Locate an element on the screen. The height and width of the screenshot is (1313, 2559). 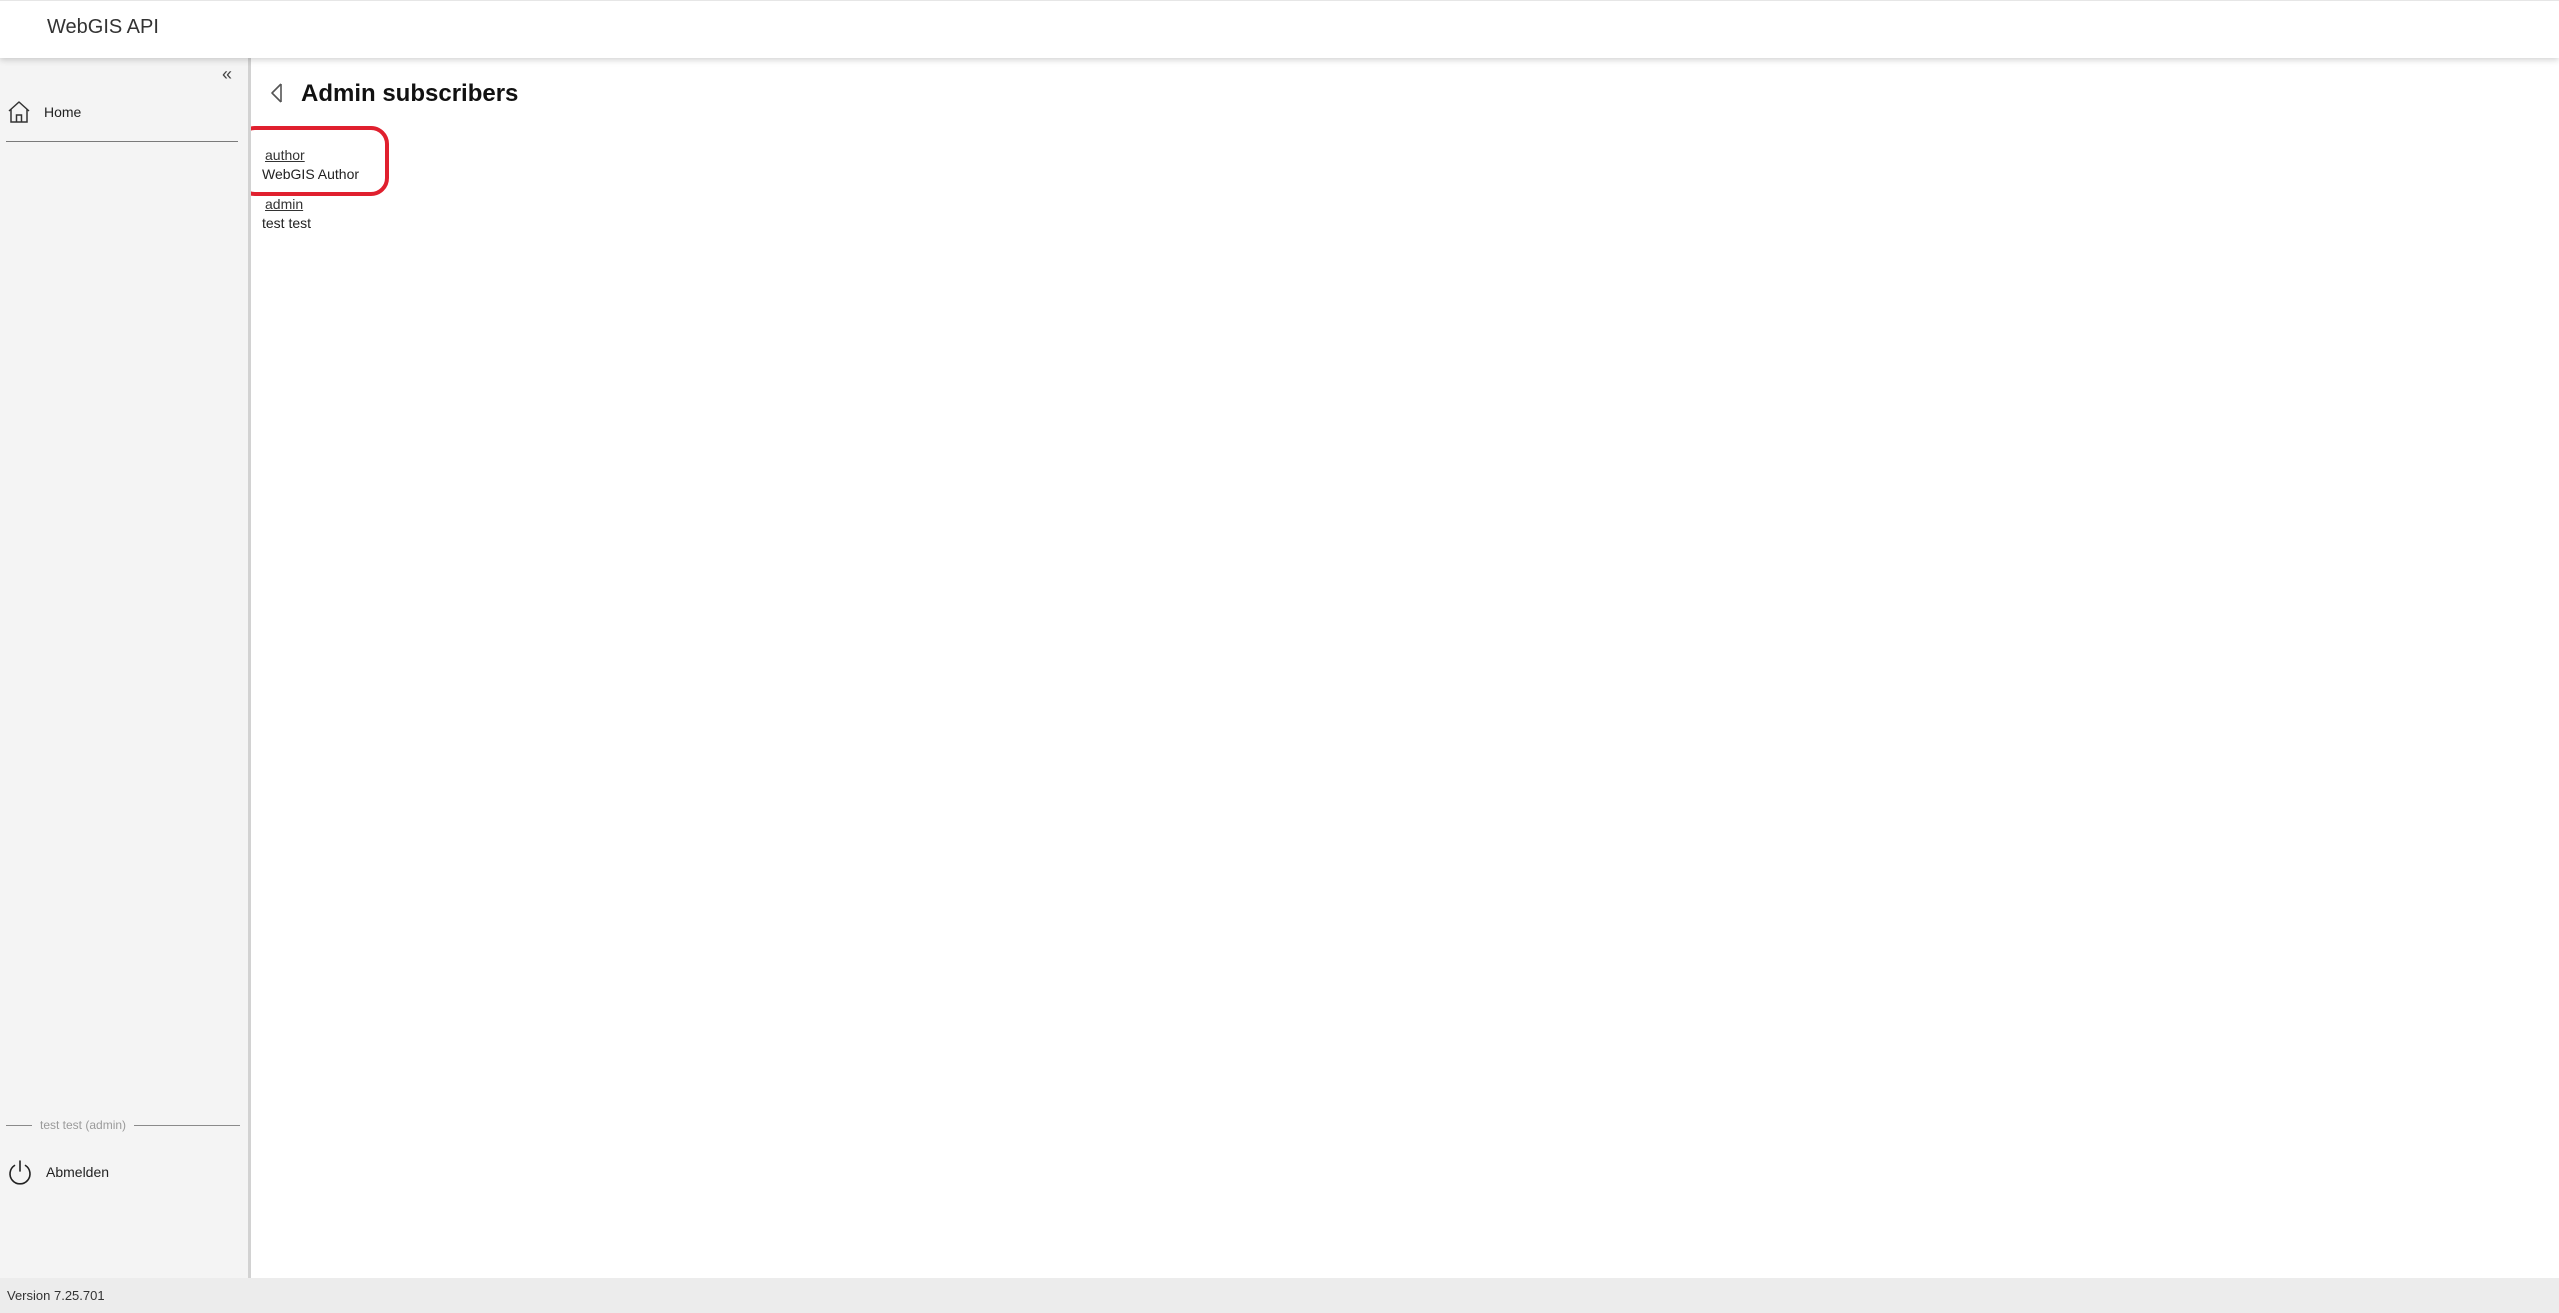
sidebar-divider is located at coordinates (122, 141).